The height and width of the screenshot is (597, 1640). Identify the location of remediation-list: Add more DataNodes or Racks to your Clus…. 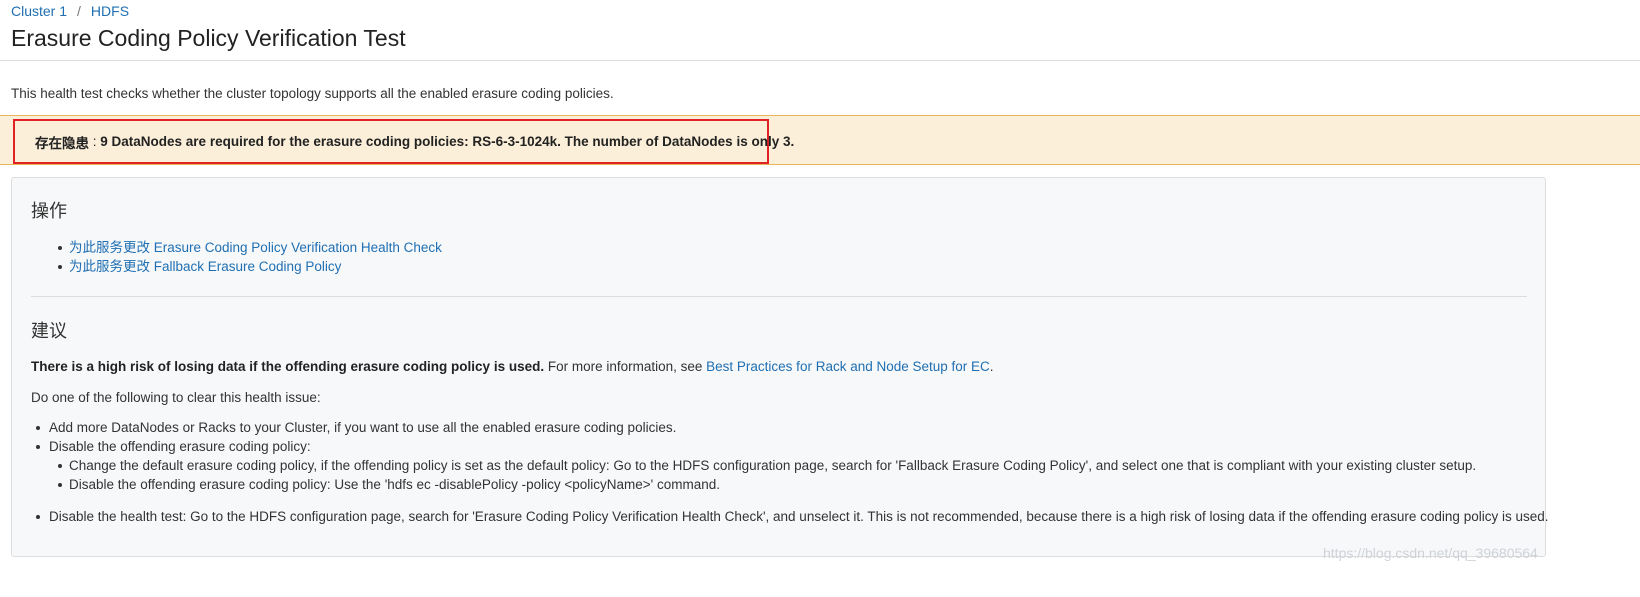
(355, 437).